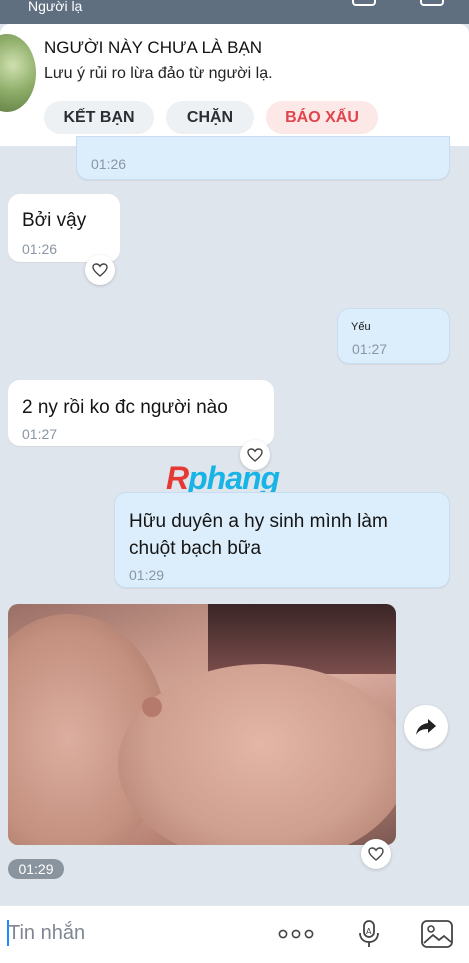 This screenshot has height=963, width=469. I want to click on message-text: 2 ny rồi ko đc người nào, so click(125, 407).